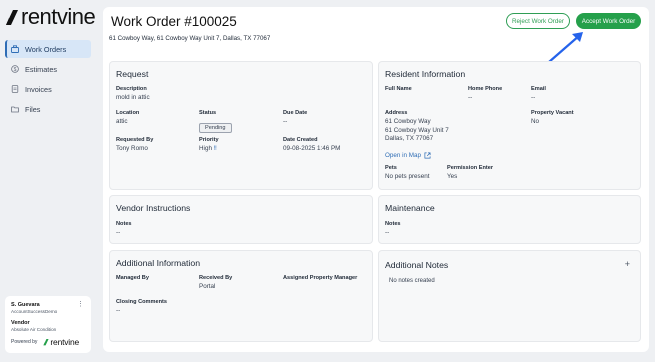  I want to click on sidebar-item-invoices: Invoices, so click(48, 89).